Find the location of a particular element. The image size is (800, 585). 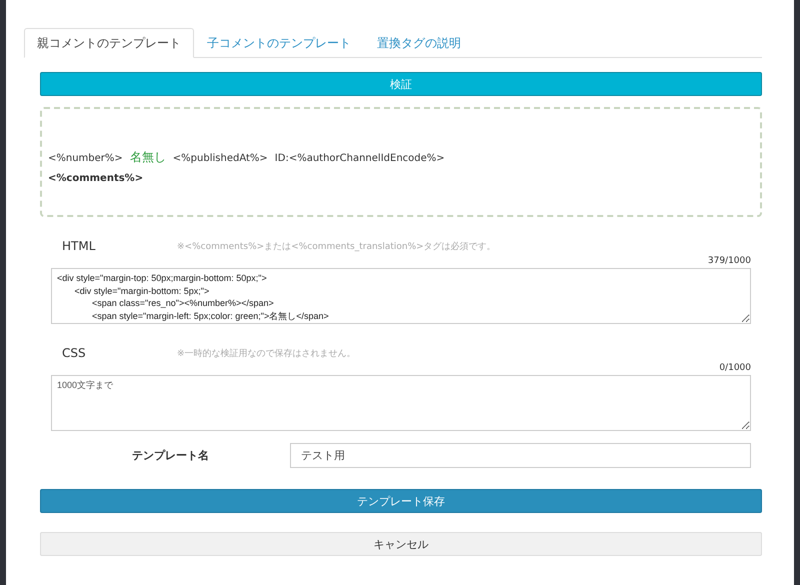

field-label: HTML is located at coordinates (78, 246).